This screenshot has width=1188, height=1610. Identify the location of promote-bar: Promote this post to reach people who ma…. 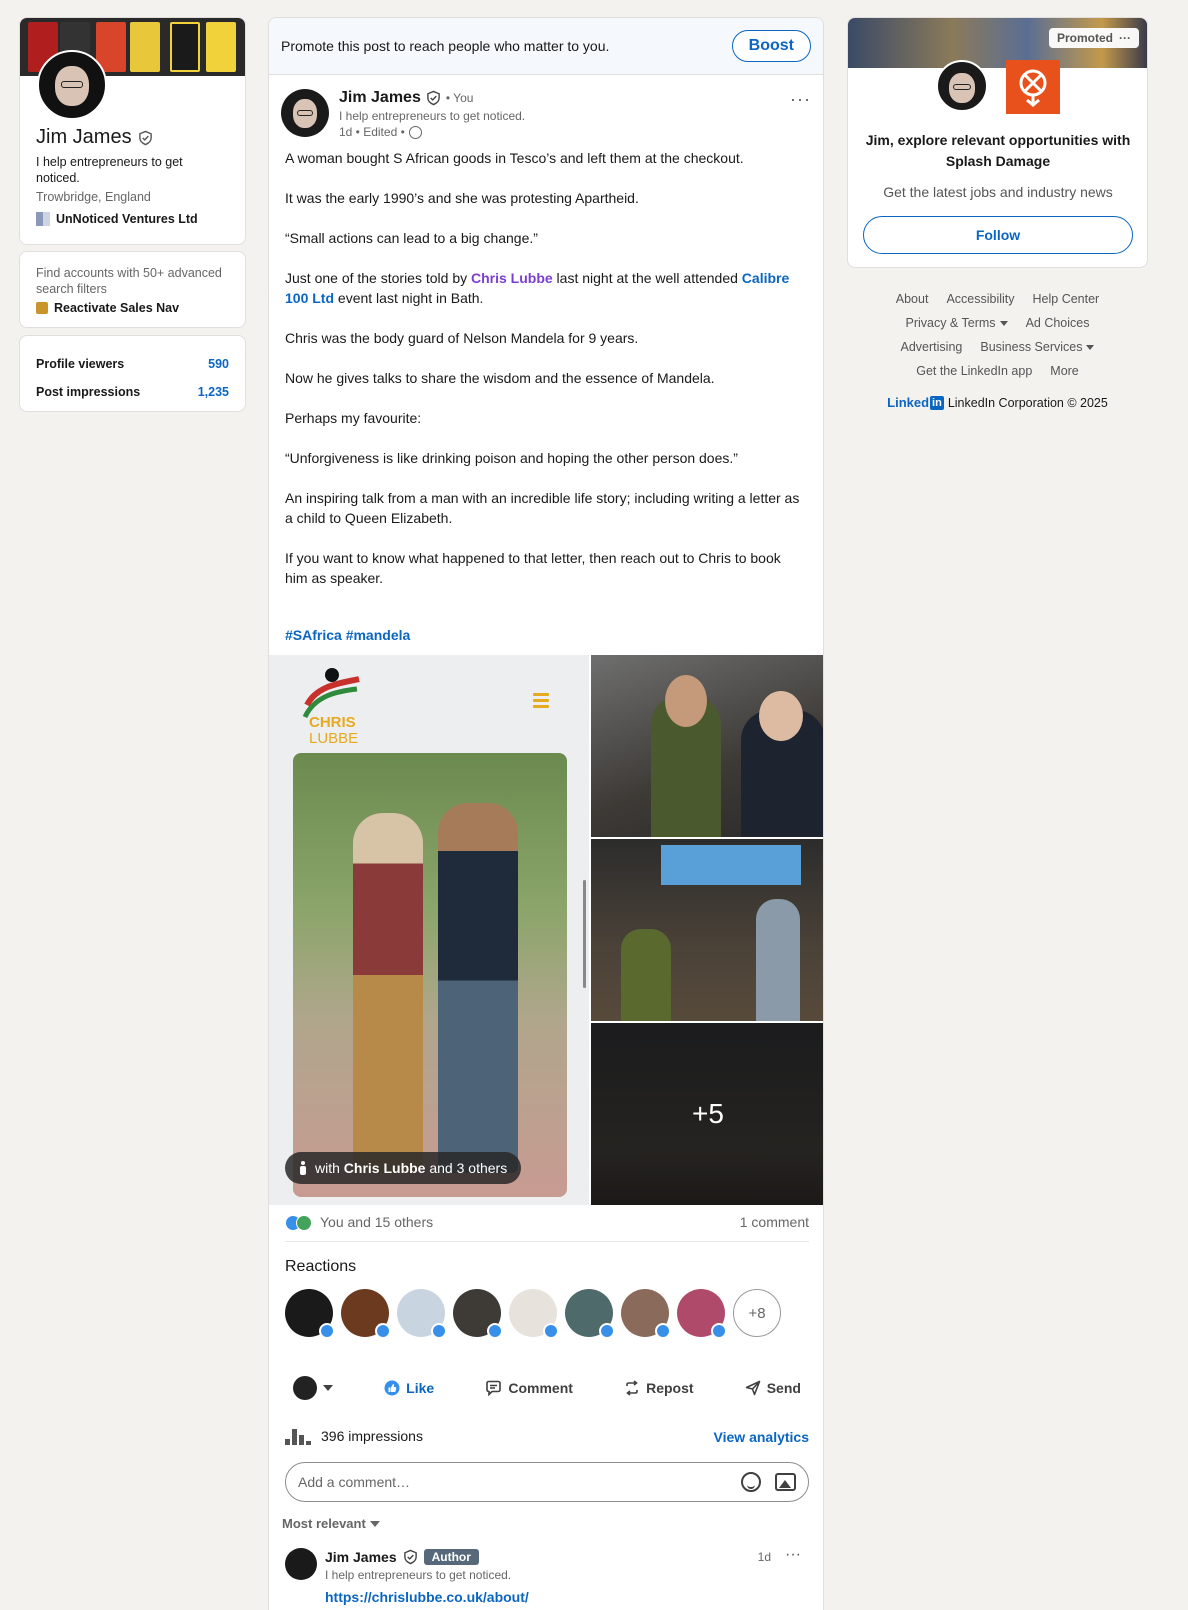
(546, 46).